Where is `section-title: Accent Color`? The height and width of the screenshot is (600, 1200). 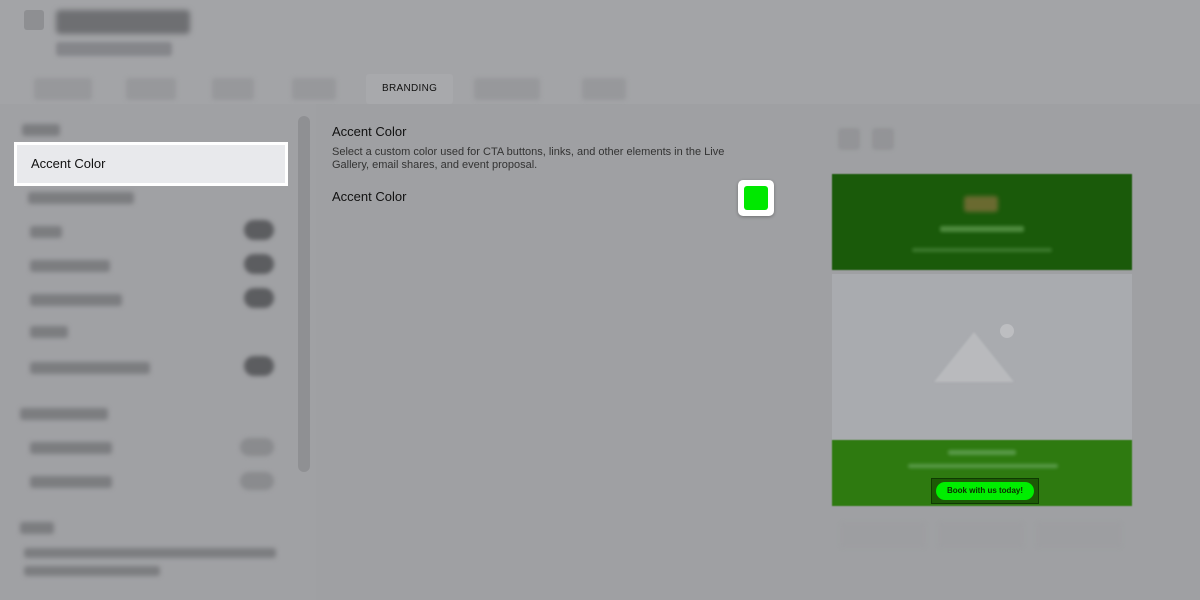
section-title: Accent Color is located at coordinates (369, 131).